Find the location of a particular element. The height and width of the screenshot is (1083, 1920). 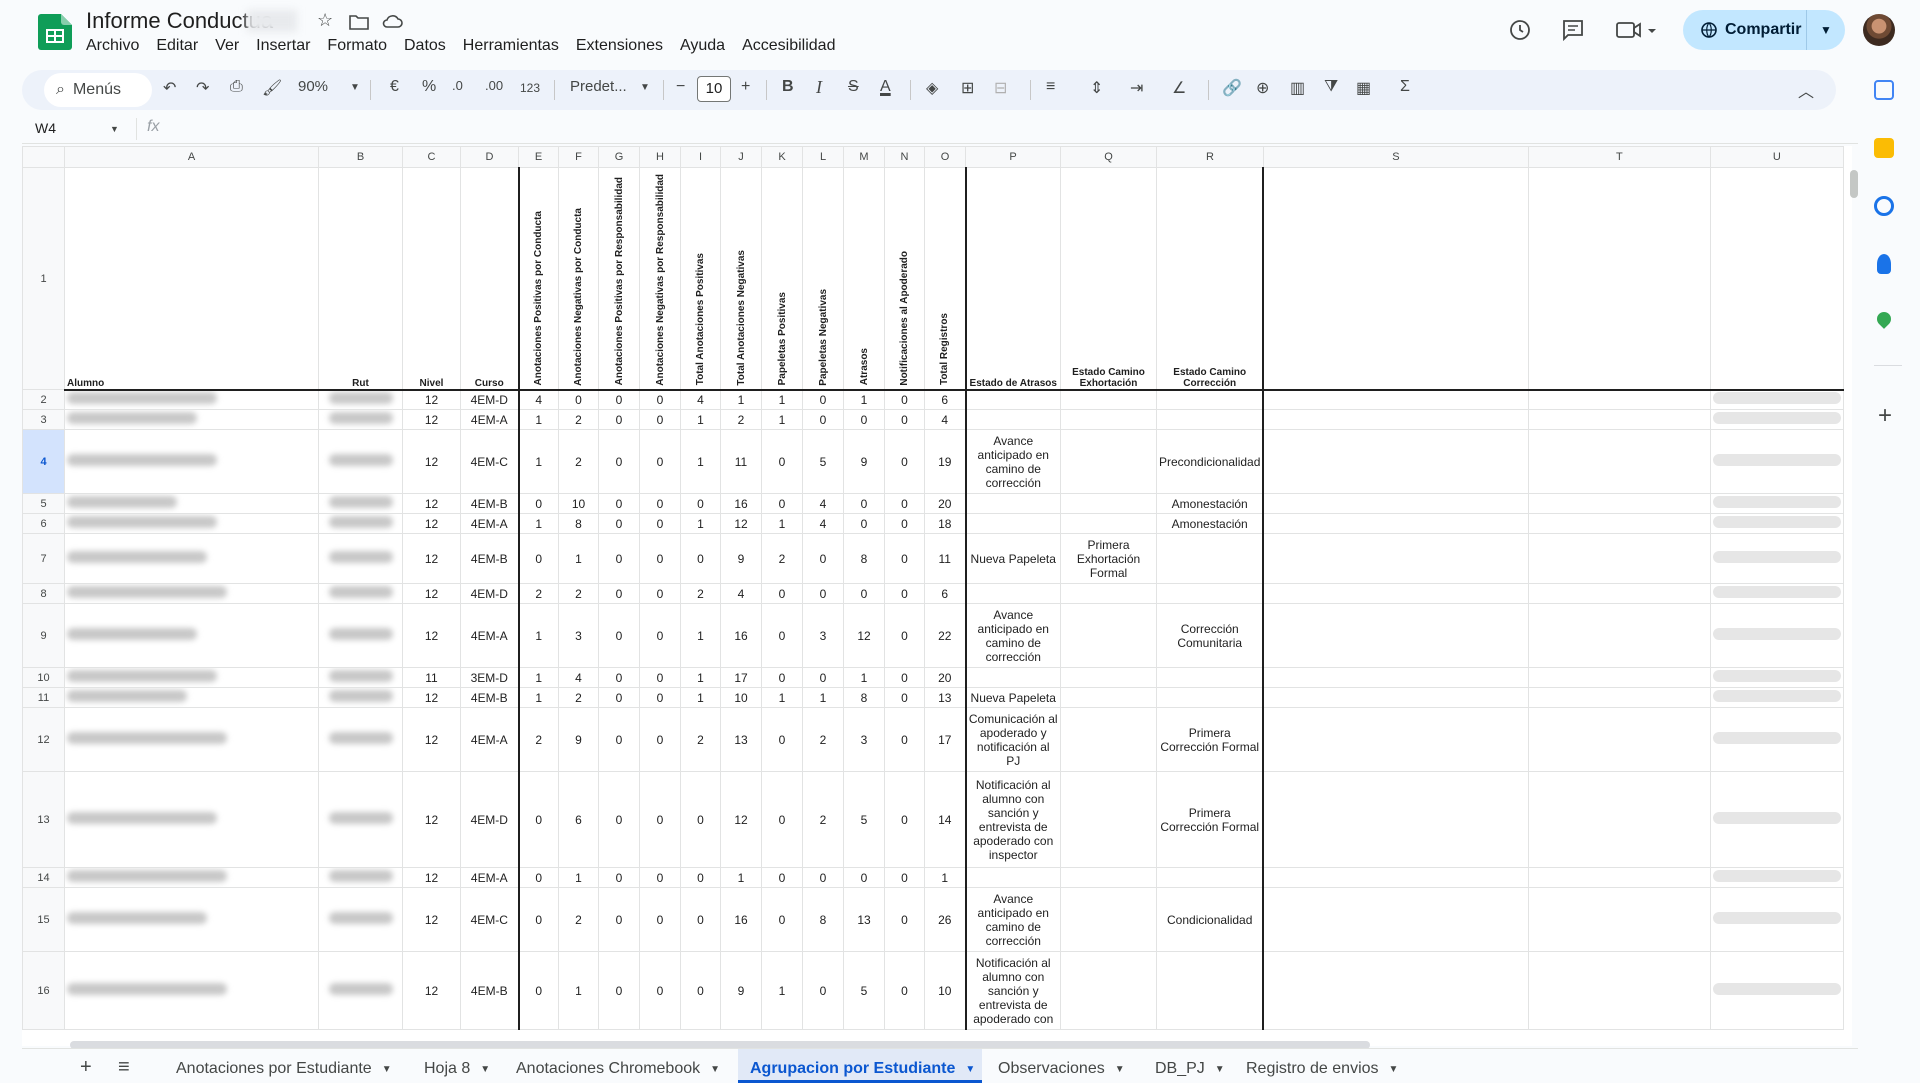

column-header-q: Q is located at coordinates (1108, 157).